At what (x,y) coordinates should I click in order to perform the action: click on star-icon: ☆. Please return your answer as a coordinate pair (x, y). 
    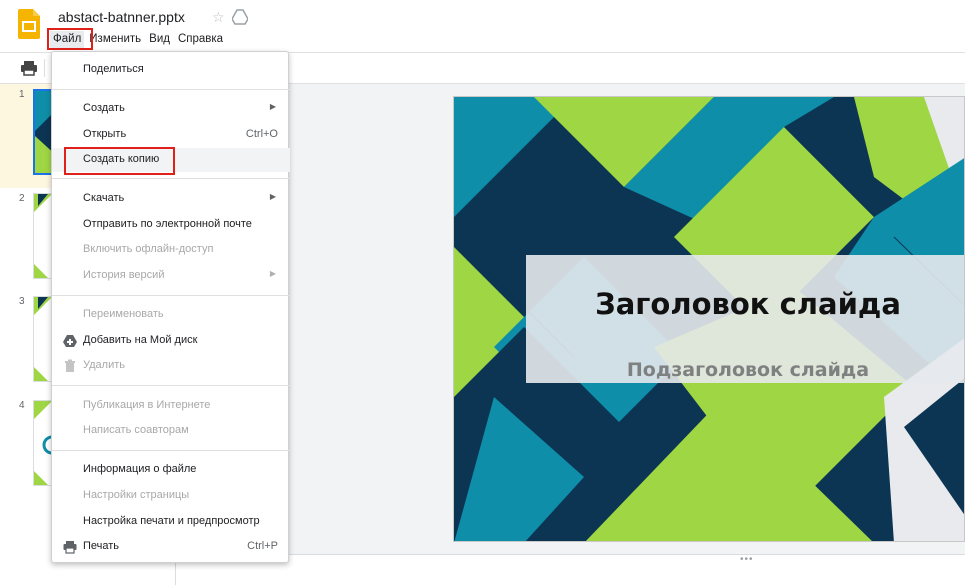
    Looking at the image, I should click on (218, 17).